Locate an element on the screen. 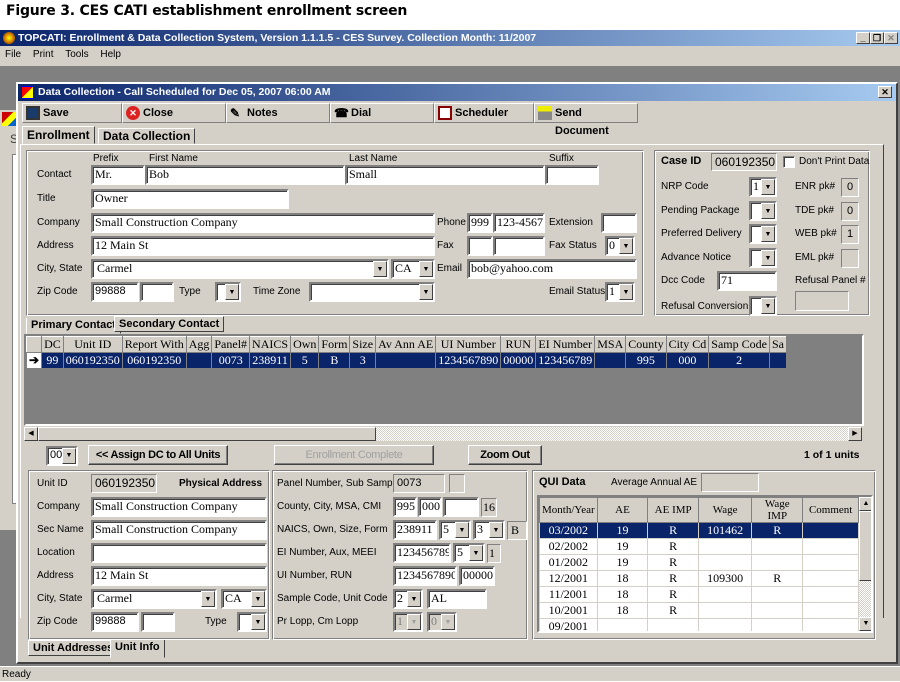 The height and width of the screenshot is (682, 900). row-selector-arrow-icon: ➔ is located at coordinates (34, 360).